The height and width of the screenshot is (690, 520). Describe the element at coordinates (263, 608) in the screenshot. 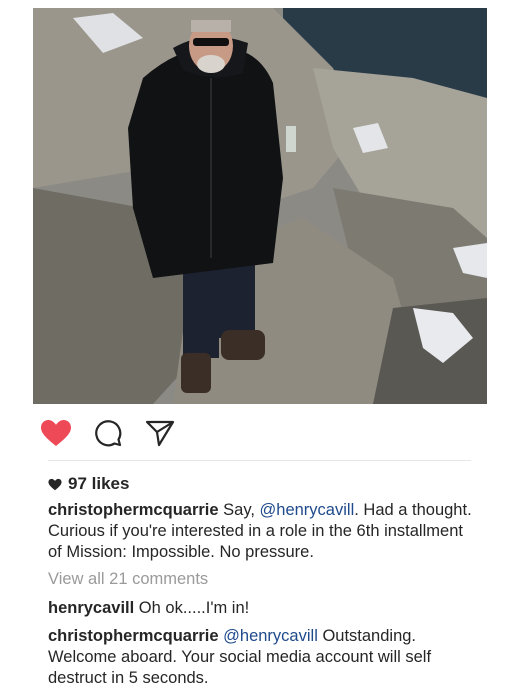

I see `comment-row: henrycavill Oh ok.....I'm in!` at that location.